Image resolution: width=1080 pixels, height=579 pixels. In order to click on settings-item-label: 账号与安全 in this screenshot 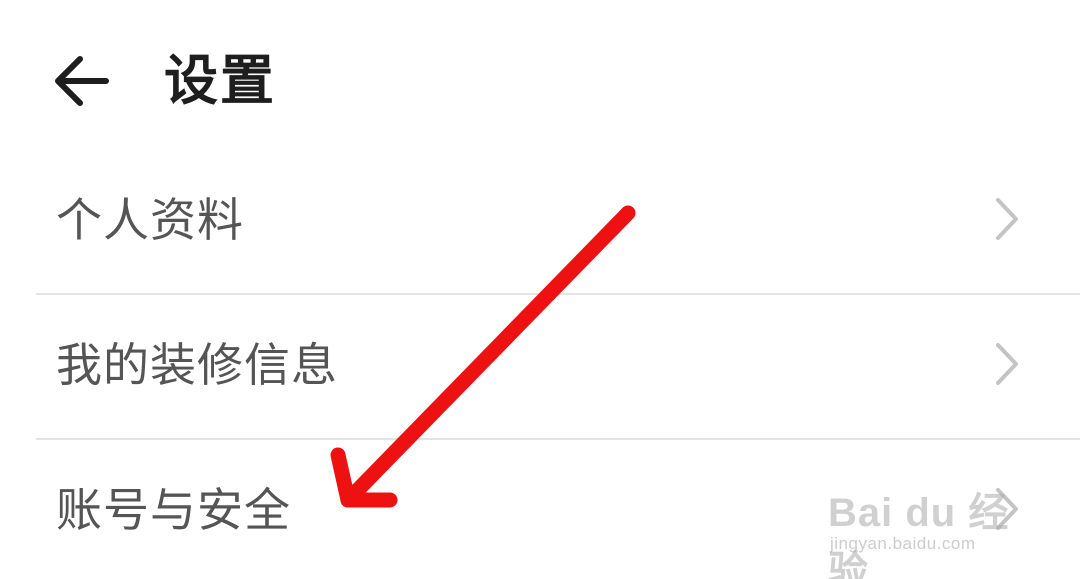, I will do `click(173, 510)`.